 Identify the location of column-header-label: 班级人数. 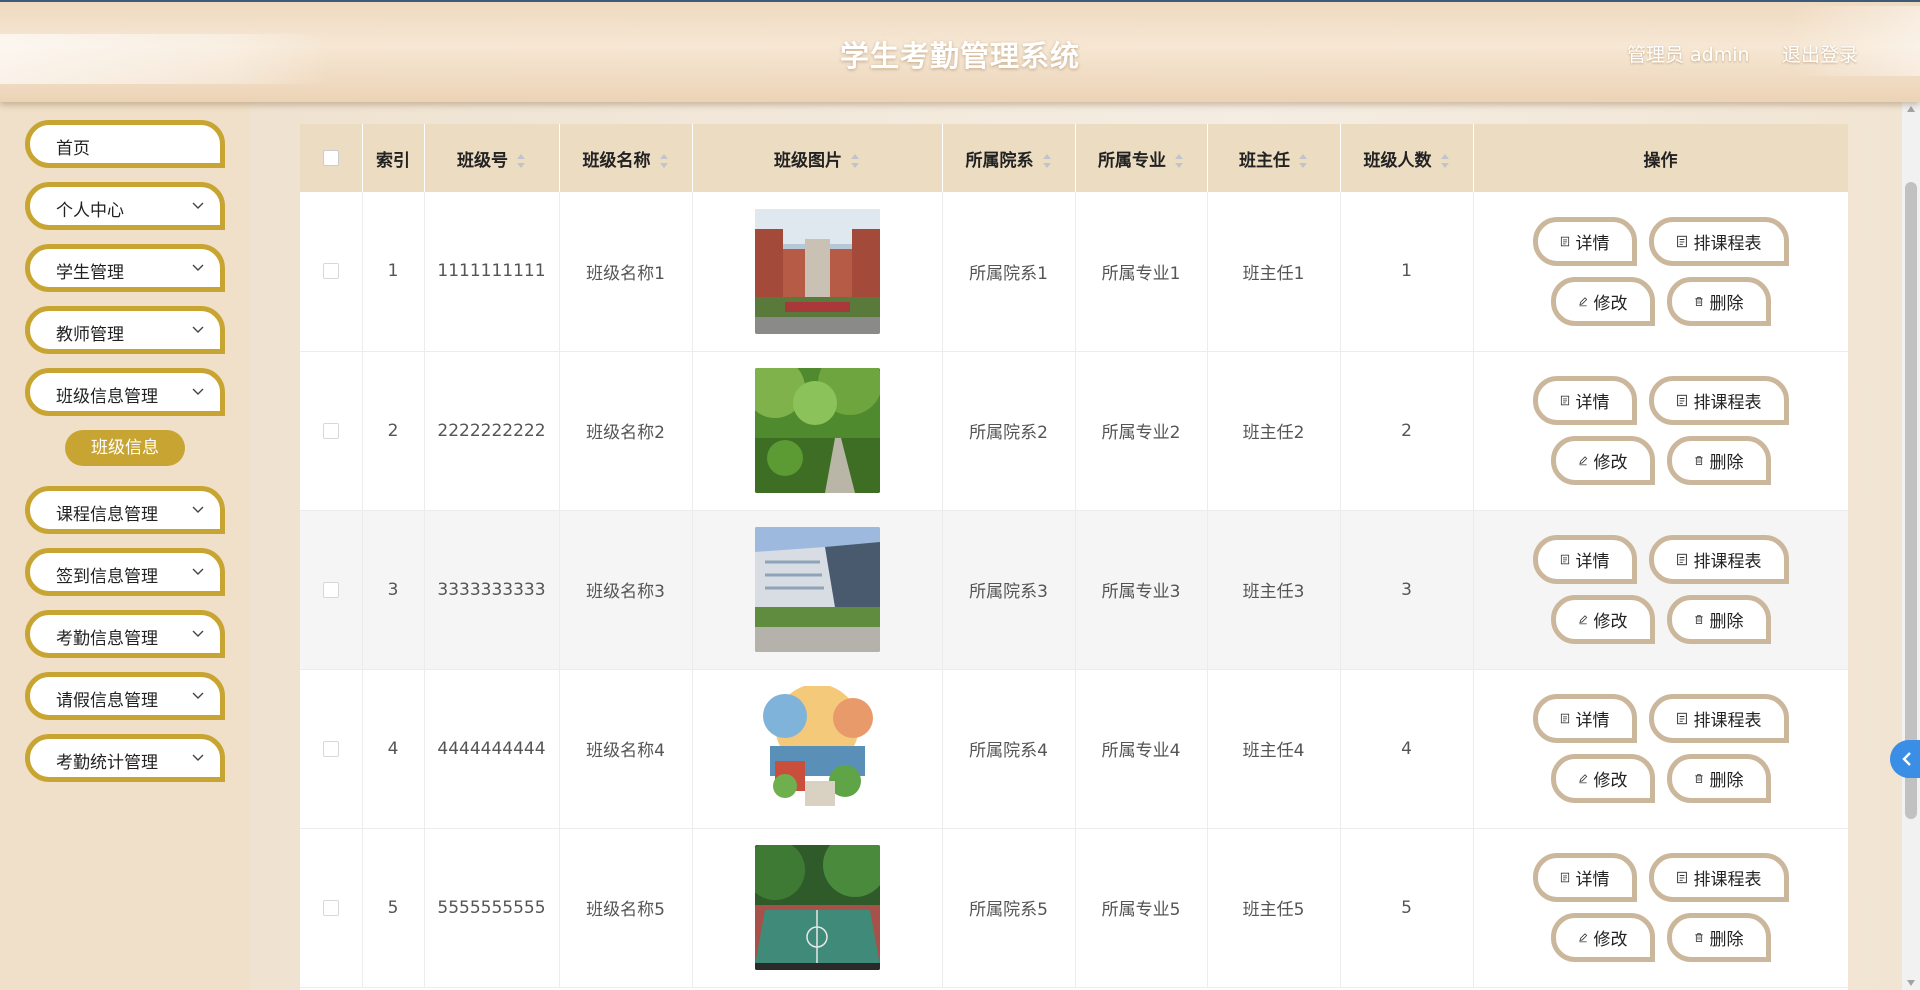
(1397, 160).